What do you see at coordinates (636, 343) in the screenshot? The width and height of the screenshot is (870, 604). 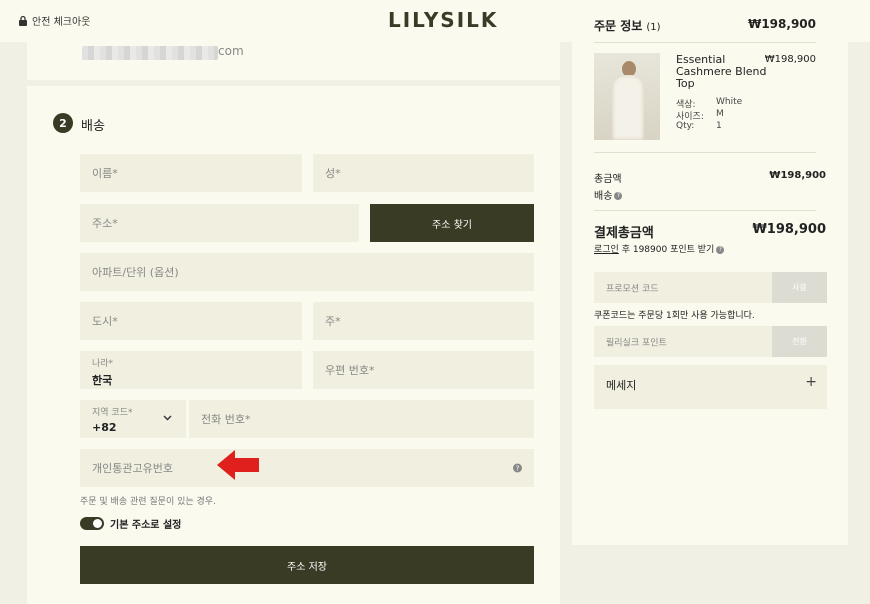 I see `points-placeholder: 릴리실크 포인트` at bounding box center [636, 343].